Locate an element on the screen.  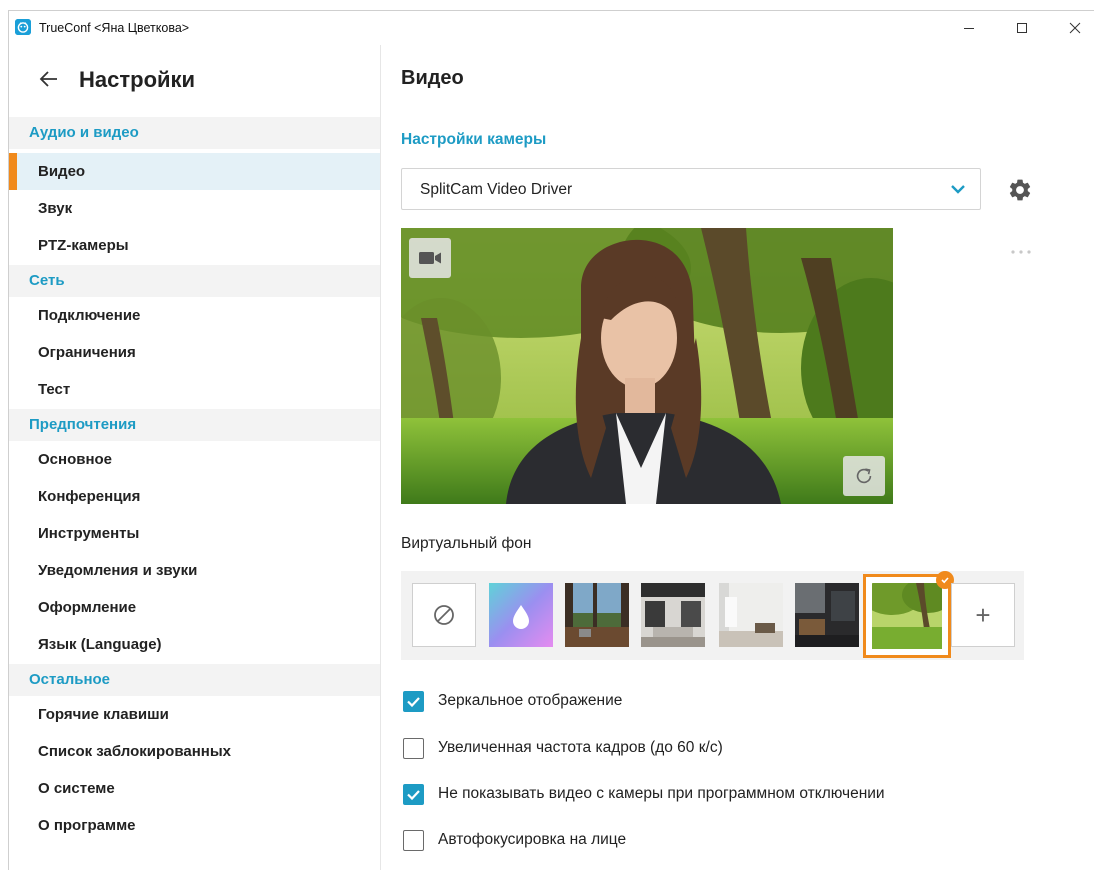
back-button is located at coordinates (49, 79).